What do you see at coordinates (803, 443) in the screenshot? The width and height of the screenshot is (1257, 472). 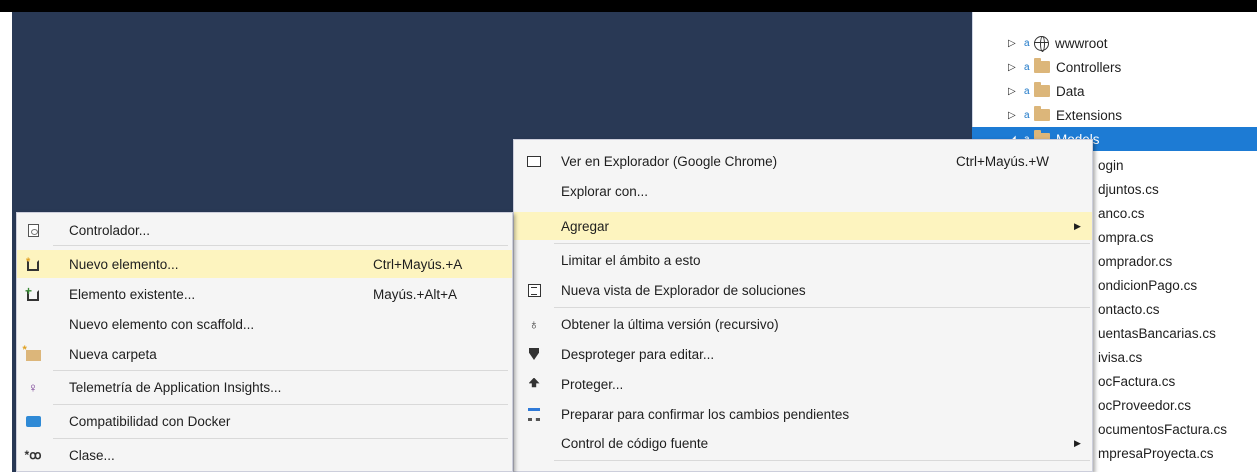 I see `menu-item-source-control: Control de código fuente ▶` at bounding box center [803, 443].